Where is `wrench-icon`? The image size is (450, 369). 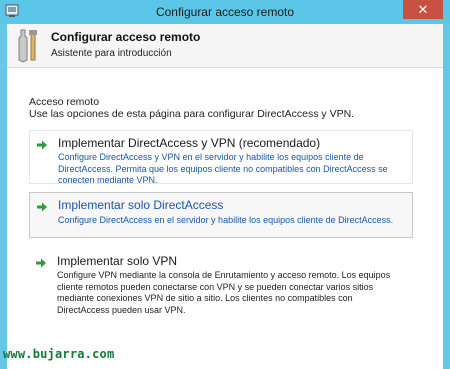 wrench-icon is located at coordinates (27, 46).